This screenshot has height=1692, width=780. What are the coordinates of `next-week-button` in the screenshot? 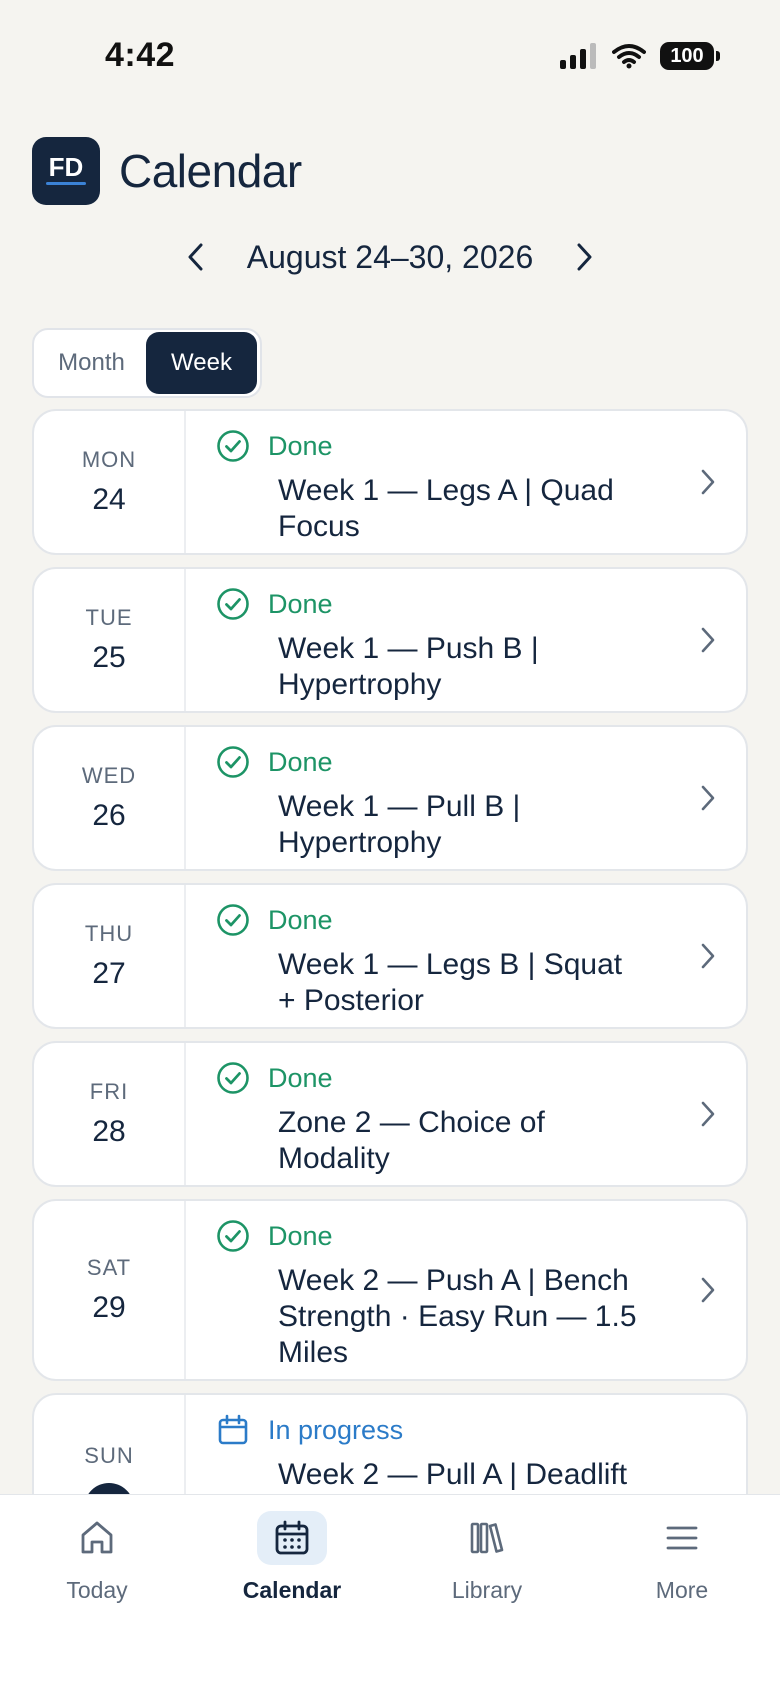 It's located at (584, 257).